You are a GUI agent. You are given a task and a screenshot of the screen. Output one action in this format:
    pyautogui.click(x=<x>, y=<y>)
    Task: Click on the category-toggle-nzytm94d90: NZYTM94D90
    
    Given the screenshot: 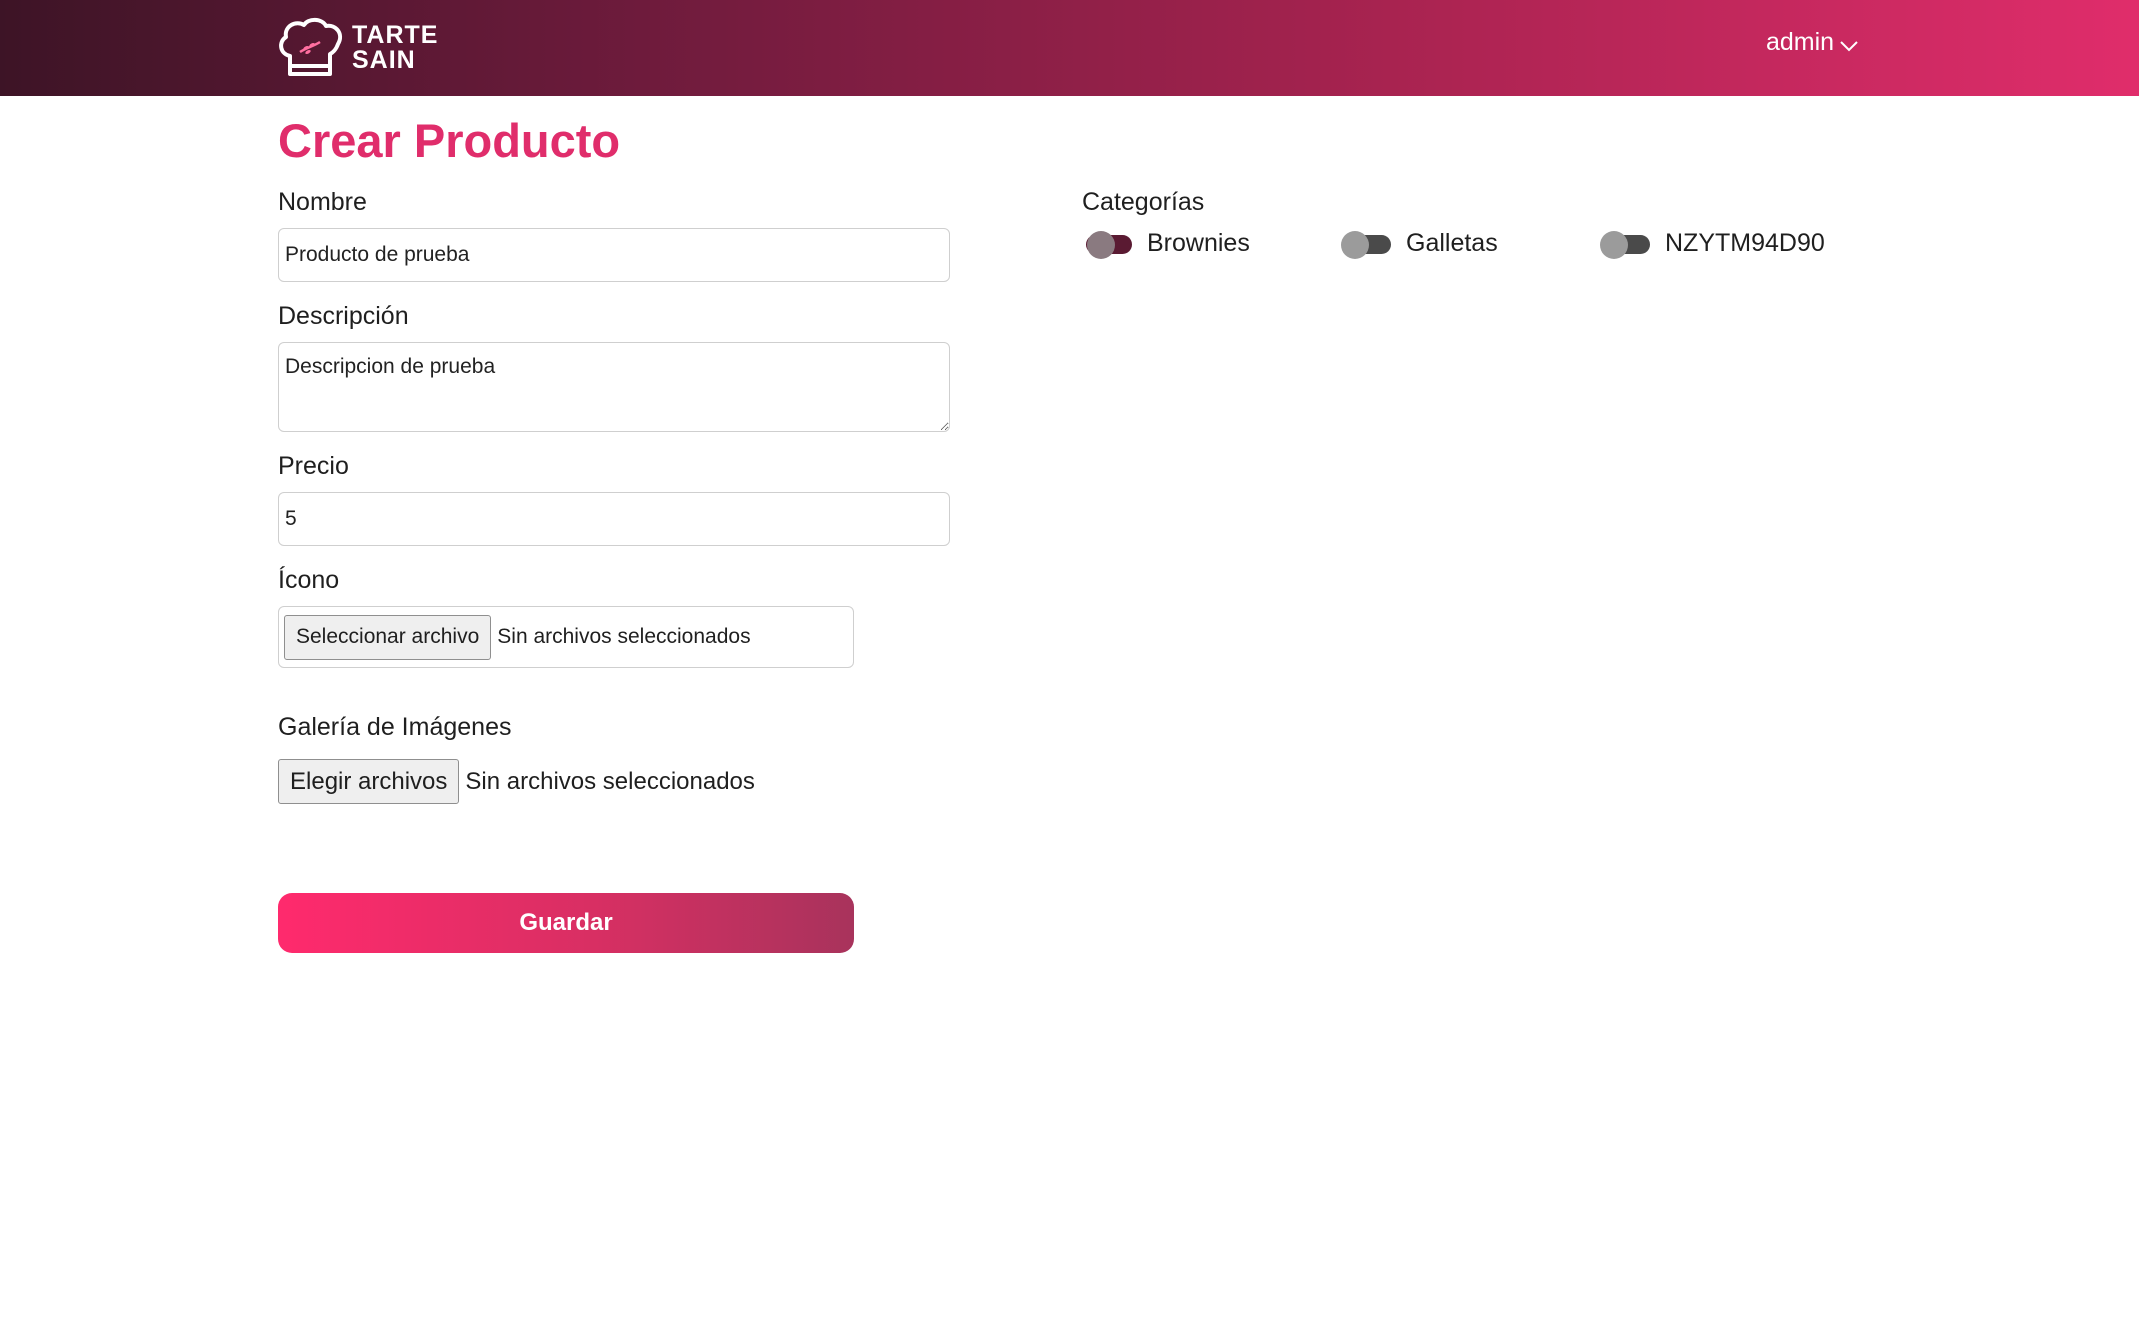 What is the action you would take?
    pyautogui.click(x=1712, y=244)
    